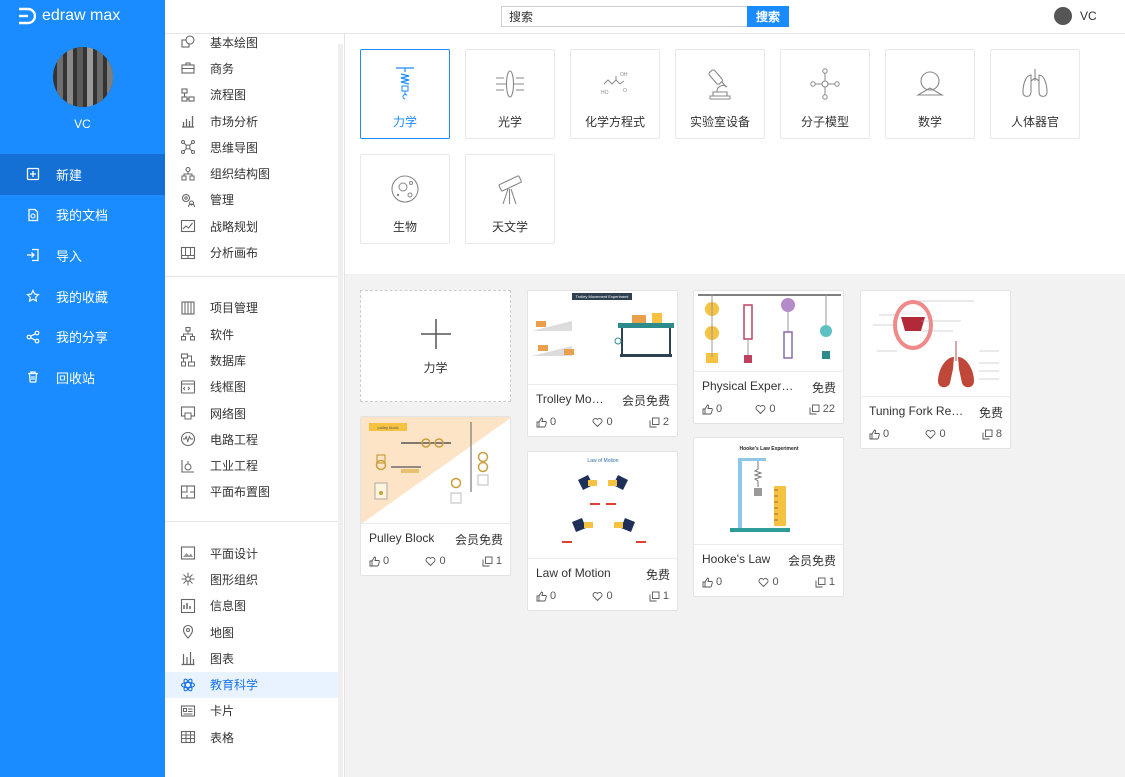 The image size is (1125, 777). What do you see at coordinates (340, 410) in the screenshot?
I see `category-scrollbar` at bounding box center [340, 410].